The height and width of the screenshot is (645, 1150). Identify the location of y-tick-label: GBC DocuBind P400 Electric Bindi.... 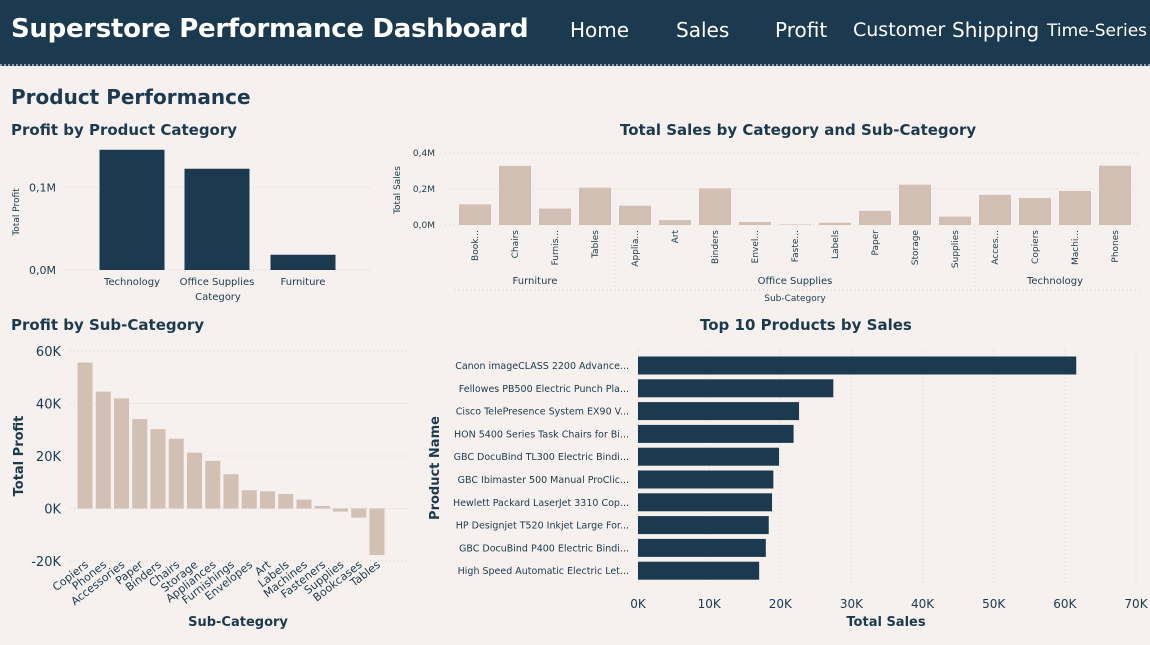
(544, 548).